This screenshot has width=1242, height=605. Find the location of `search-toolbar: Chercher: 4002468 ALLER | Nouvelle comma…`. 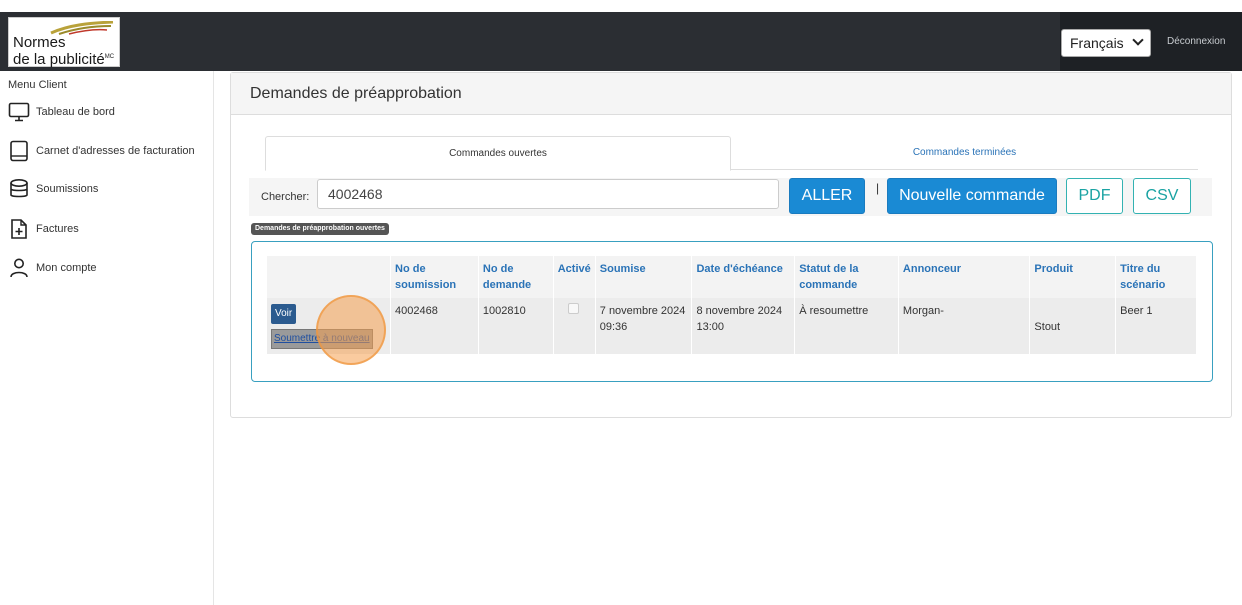

search-toolbar: Chercher: 4002468 ALLER | Nouvelle comma… is located at coordinates (730, 197).